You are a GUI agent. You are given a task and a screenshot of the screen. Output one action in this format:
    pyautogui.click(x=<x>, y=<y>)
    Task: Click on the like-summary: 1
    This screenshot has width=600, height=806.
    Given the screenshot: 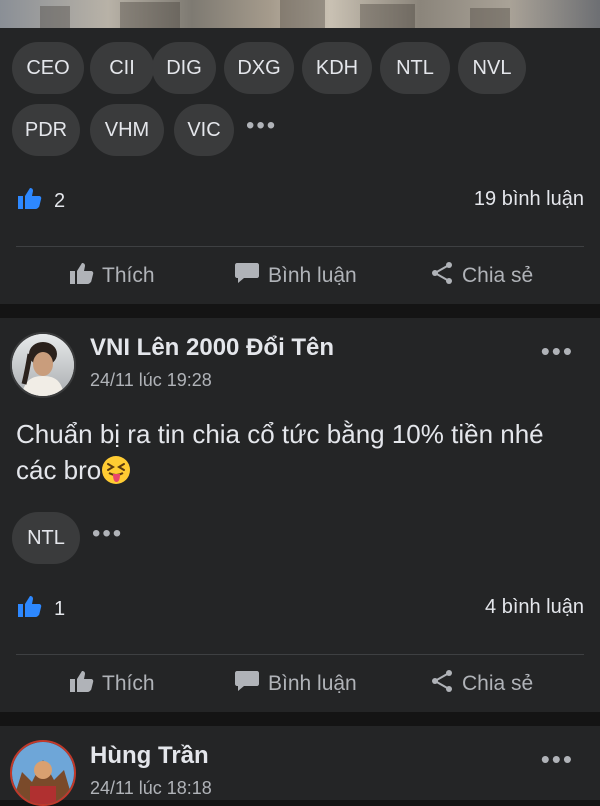 What is the action you would take?
    pyautogui.click(x=40, y=609)
    